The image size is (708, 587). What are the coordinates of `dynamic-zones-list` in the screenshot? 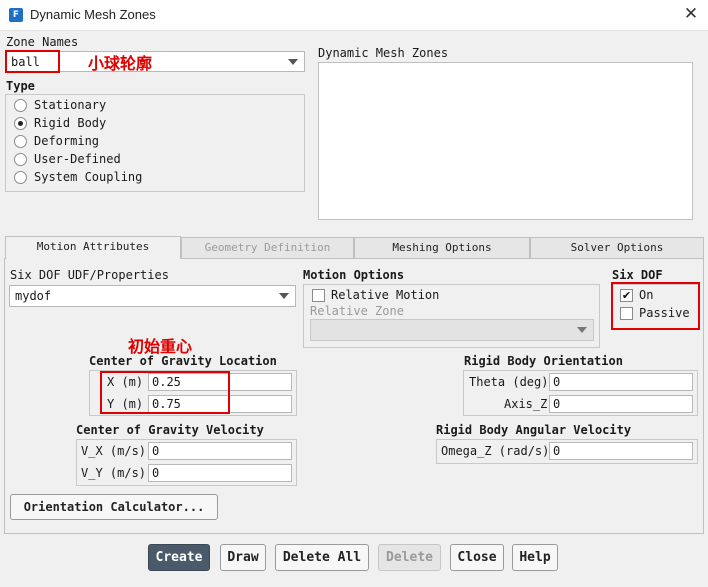 It's located at (505, 141).